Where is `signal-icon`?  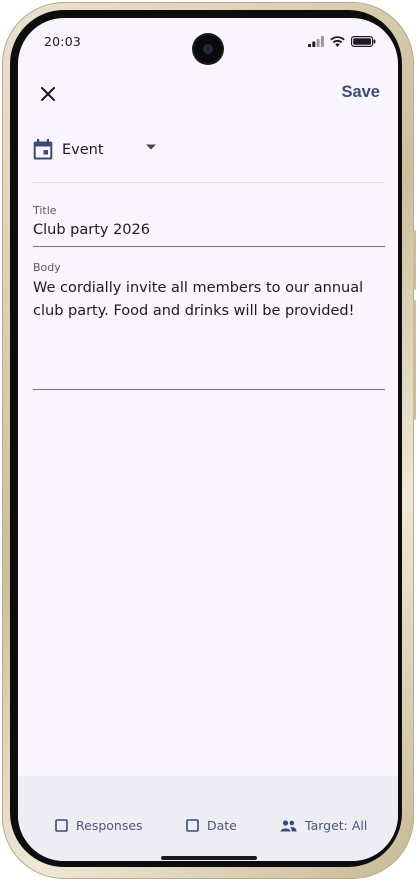 signal-icon is located at coordinates (316, 41).